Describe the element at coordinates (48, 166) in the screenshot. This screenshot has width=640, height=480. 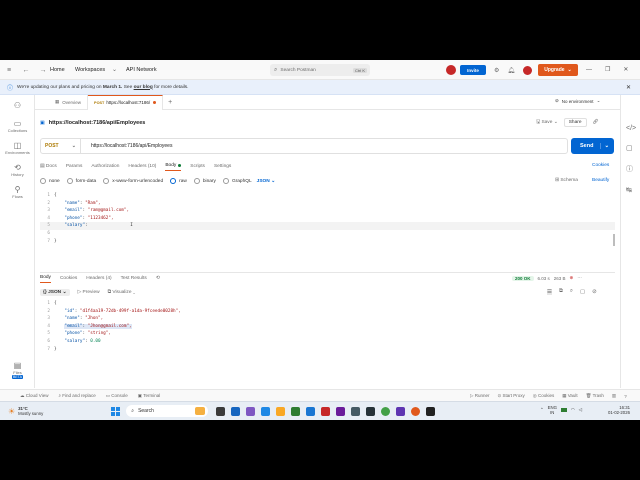
I see `tab-docs: ▤ Docs` at that location.